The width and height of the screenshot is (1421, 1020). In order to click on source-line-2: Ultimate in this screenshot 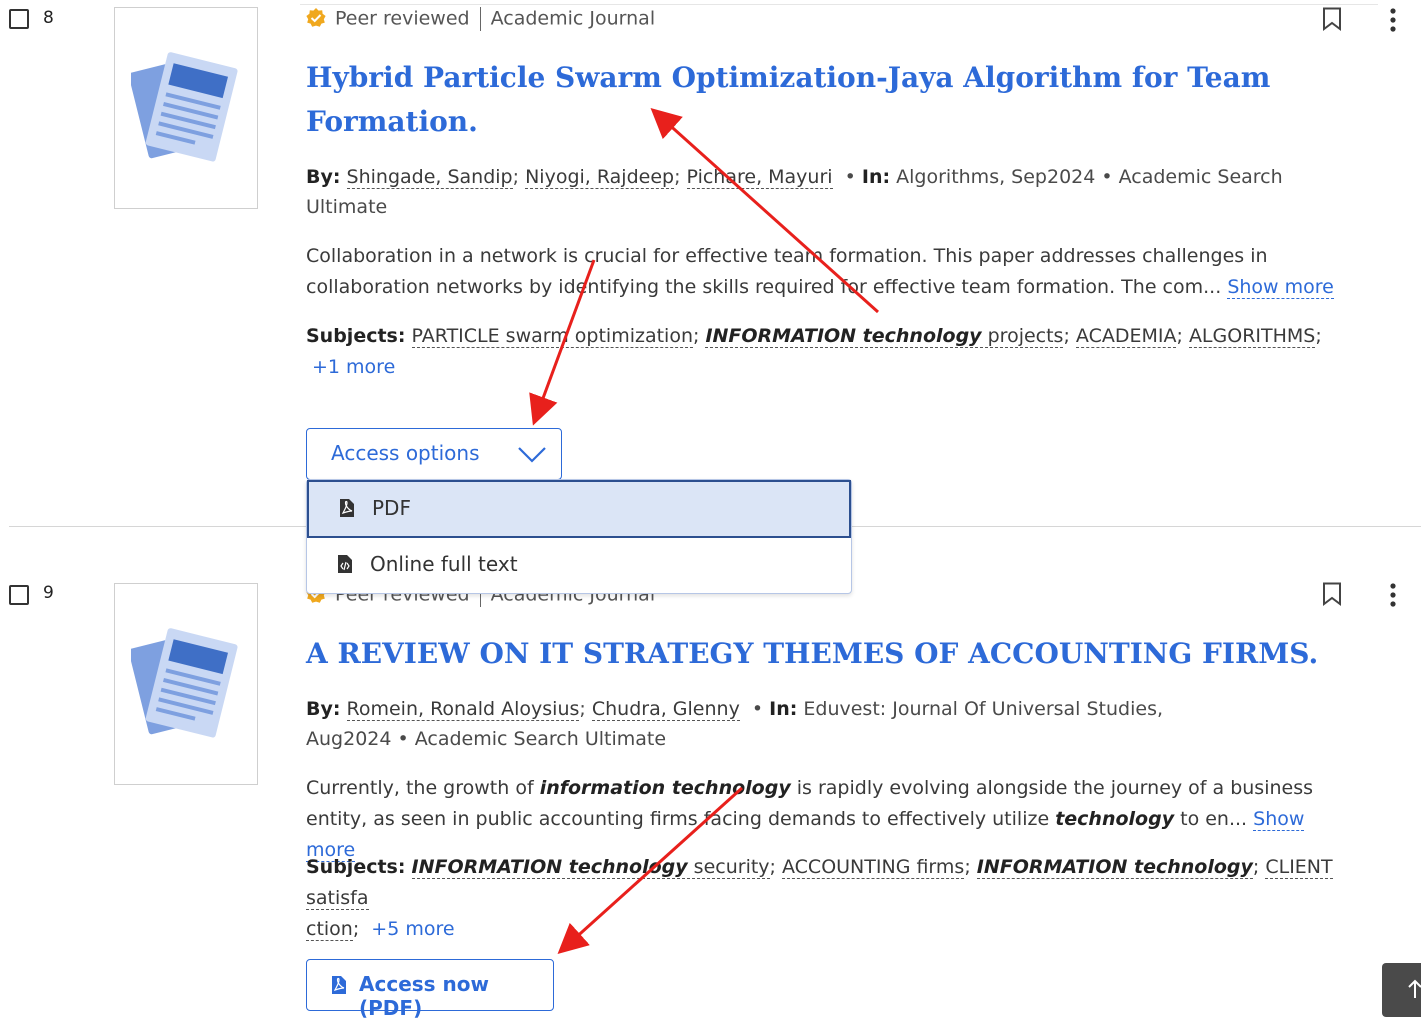, I will do `click(347, 207)`.